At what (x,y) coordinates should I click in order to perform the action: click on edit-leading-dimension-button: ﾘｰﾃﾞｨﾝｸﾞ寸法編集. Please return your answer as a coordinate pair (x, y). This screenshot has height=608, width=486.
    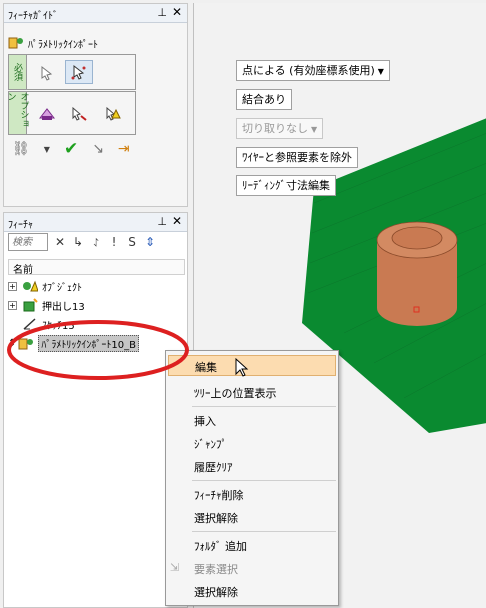
    Looking at the image, I should click on (286, 185).